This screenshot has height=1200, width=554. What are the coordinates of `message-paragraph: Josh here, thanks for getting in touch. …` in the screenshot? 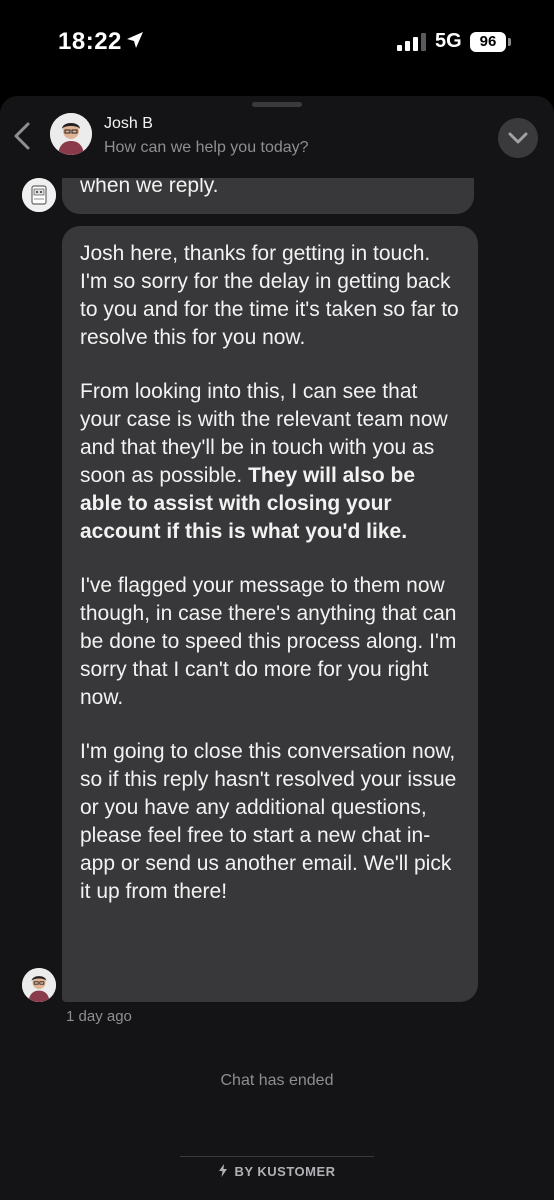 It's located at (269, 295).